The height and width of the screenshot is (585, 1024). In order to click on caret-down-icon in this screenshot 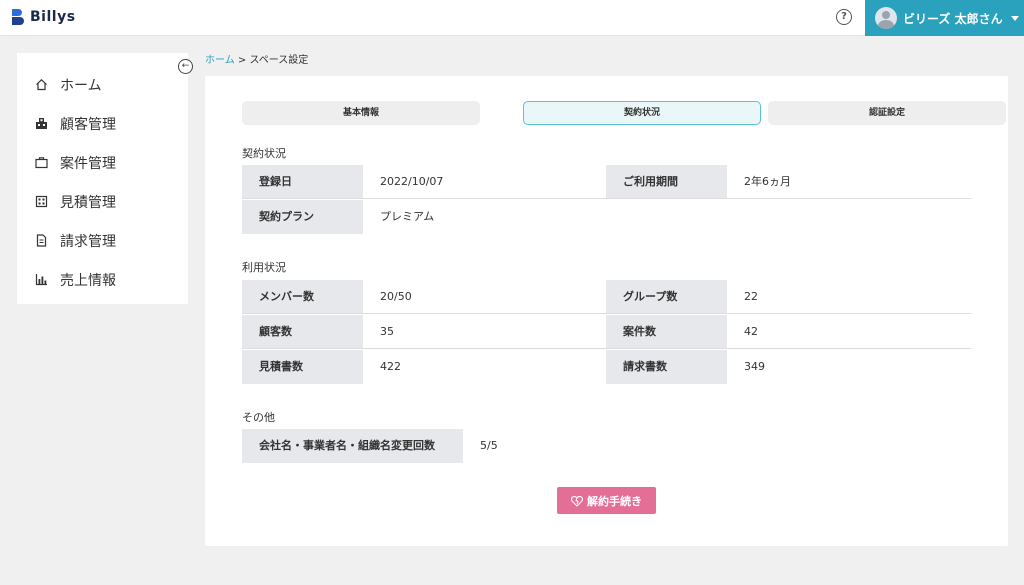, I will do `click(1014, 18)`.